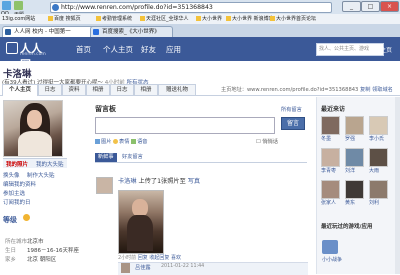  I want to click on nav-link-home: 首页, so click(83, 49).